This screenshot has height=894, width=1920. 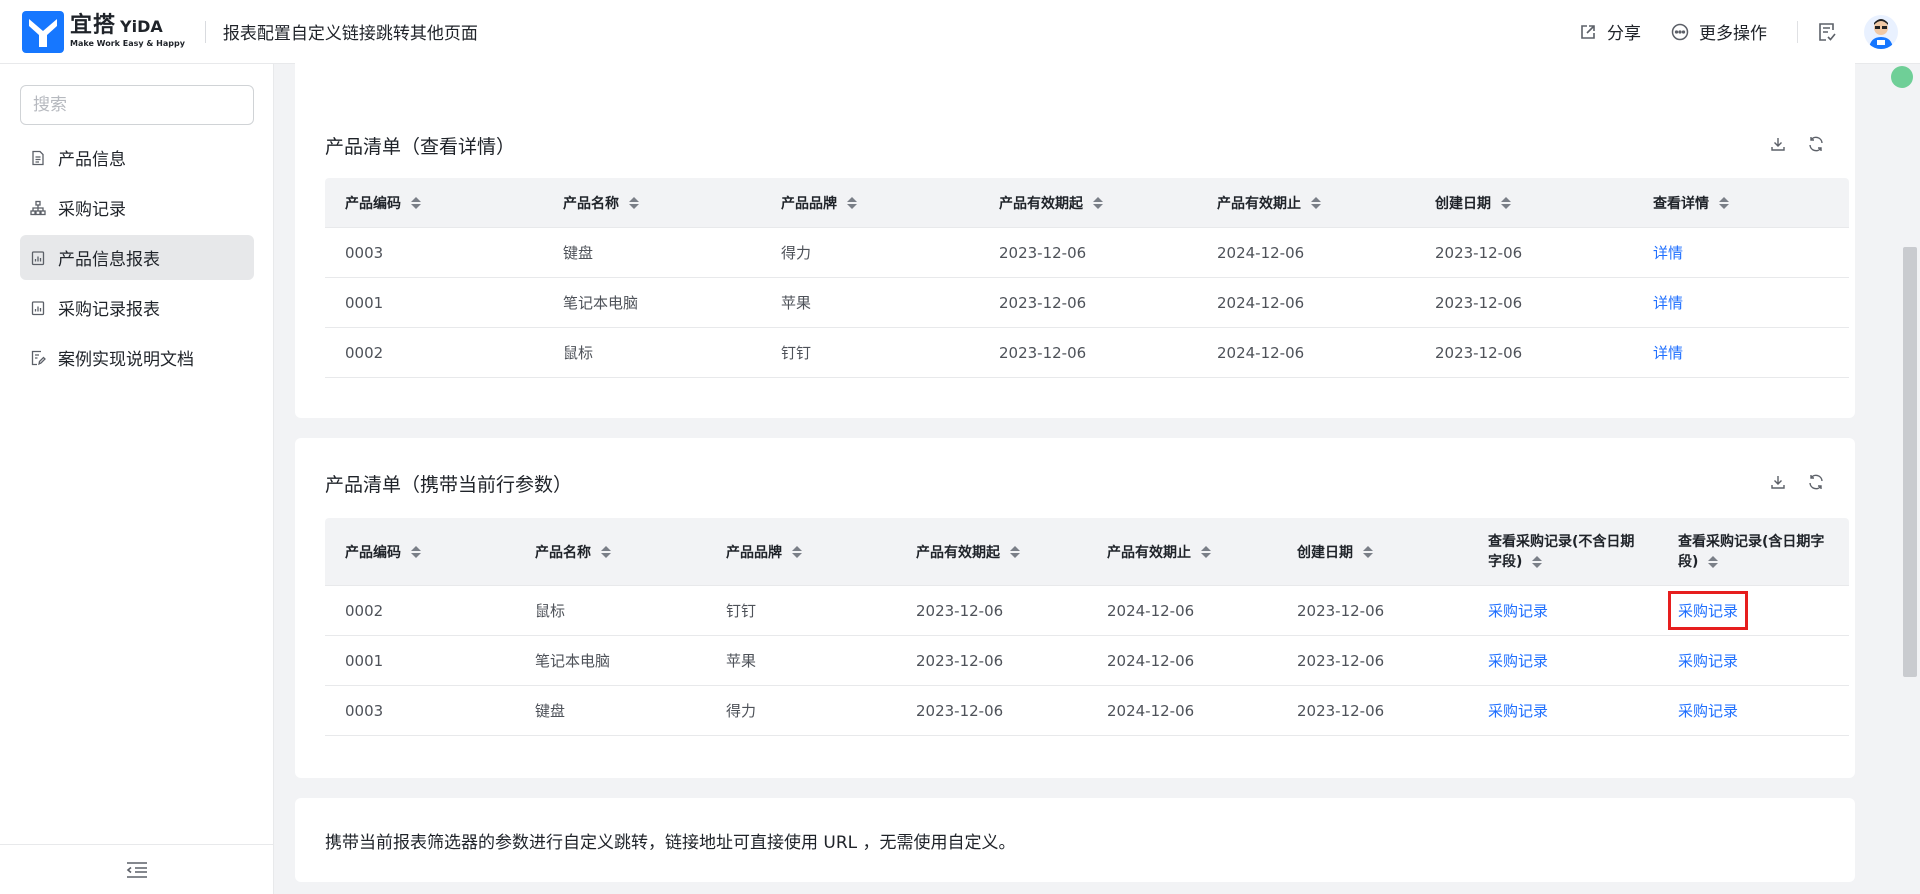 I want to click on sidebar-item-purchase-records: 采购记录, so click(x=137, y=207).